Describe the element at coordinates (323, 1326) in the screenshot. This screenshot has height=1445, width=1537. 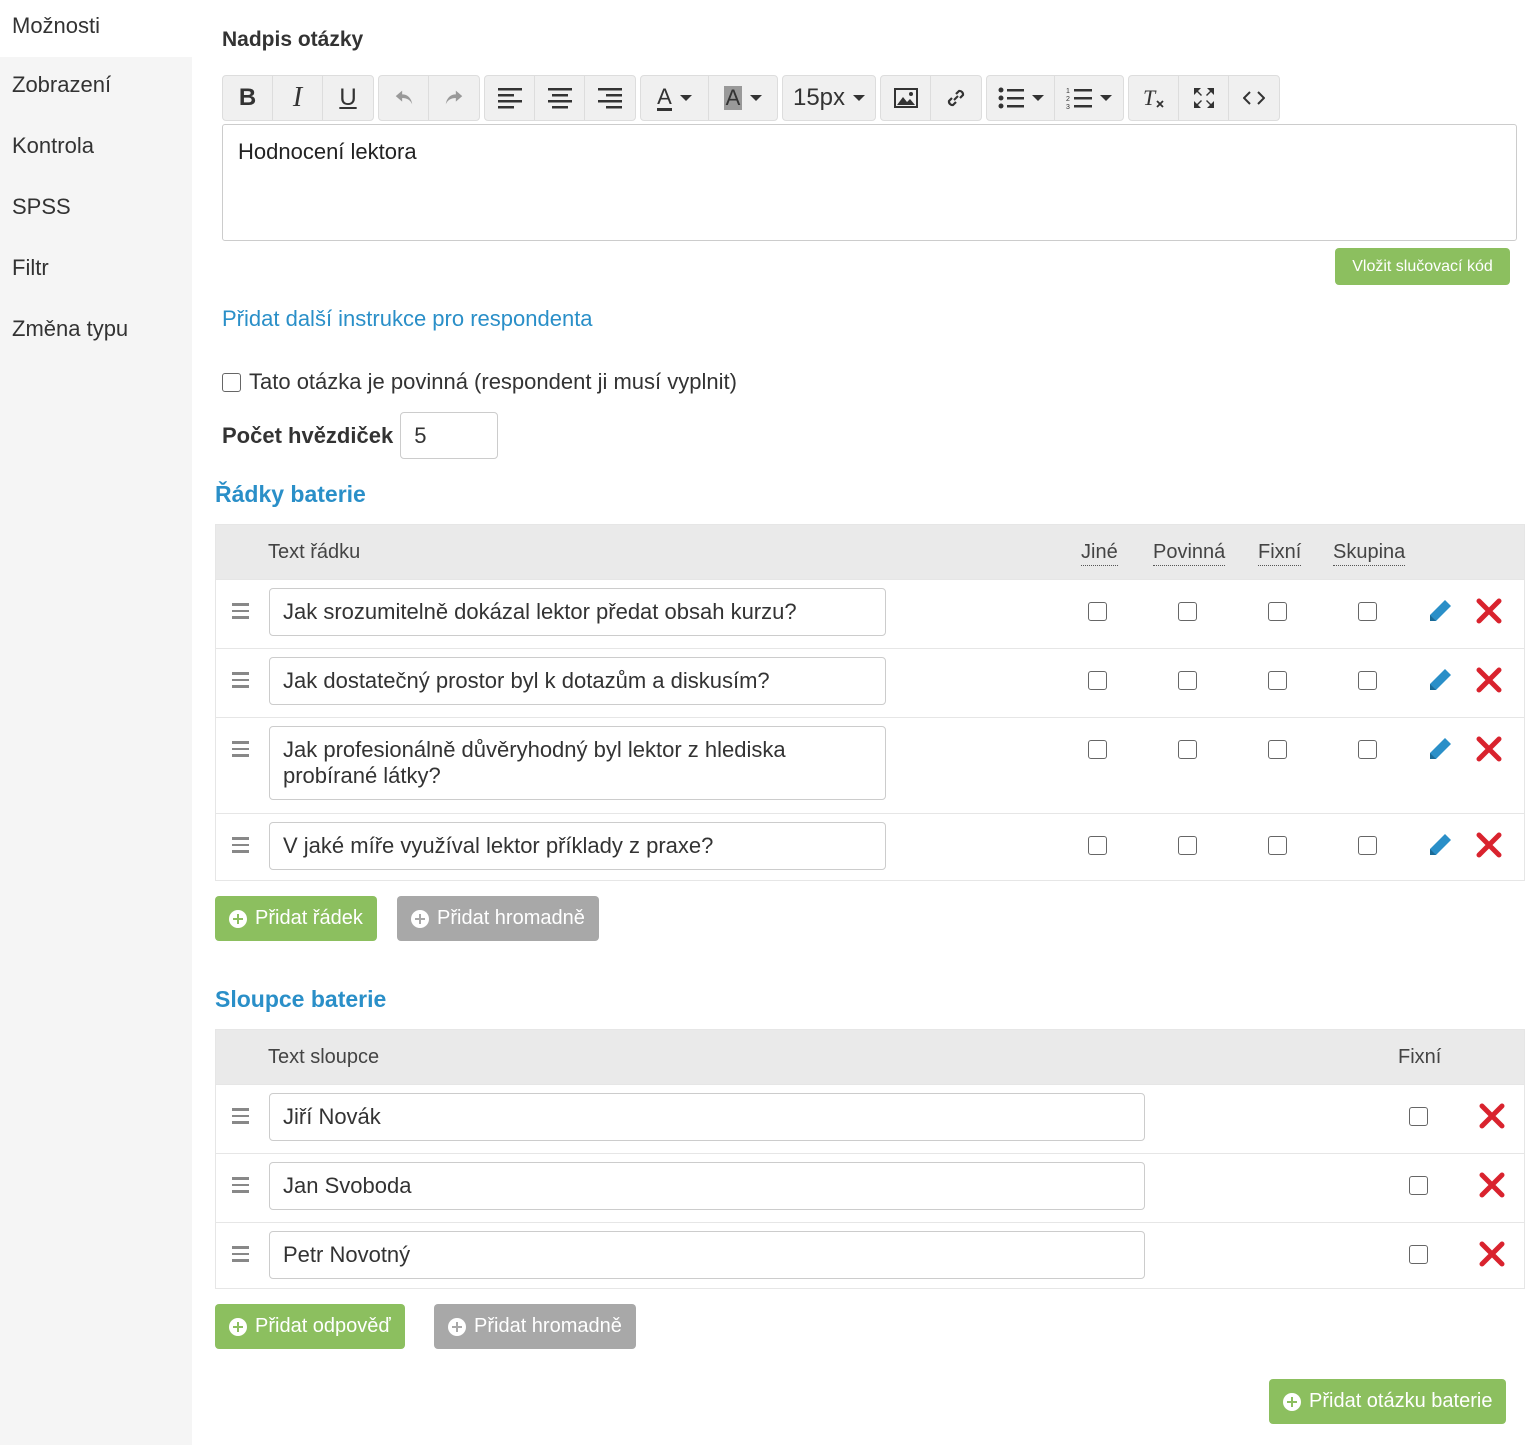
I see `add-answer-label: Přidat odpověď` at that location.